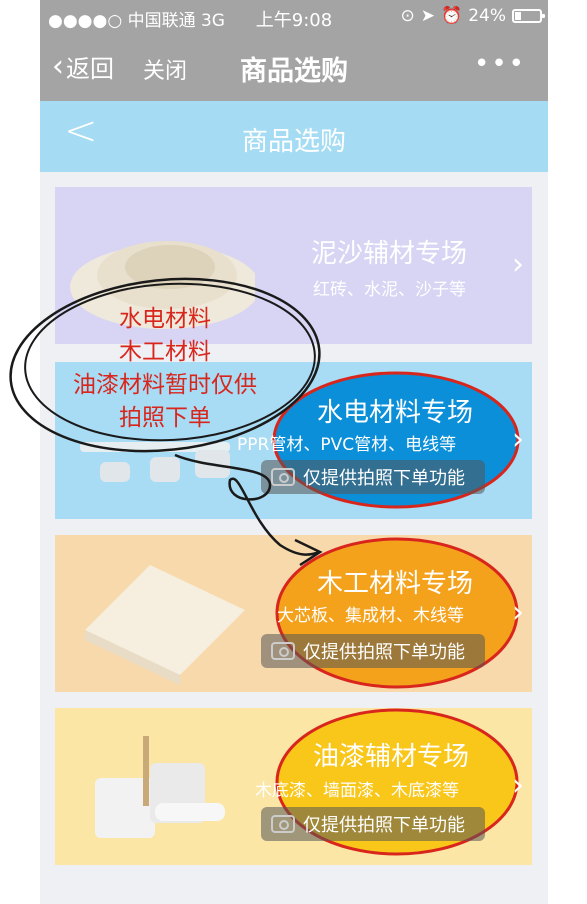  I want to click on card-title: 木工材料专场, so click(395, 584).